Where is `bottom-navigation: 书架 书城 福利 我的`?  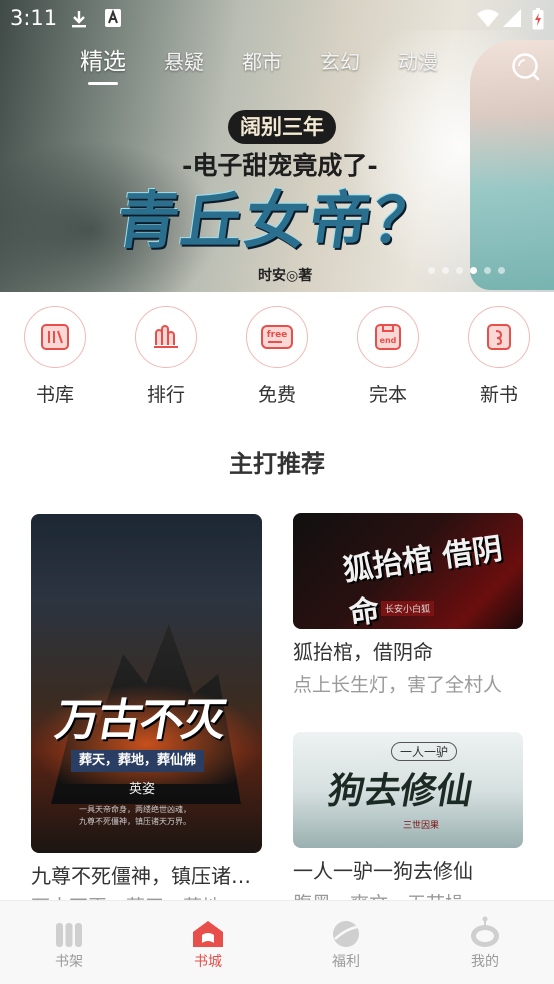 bottom-navigation: 书架 书城 福利 我的 is located at coordinates (277, 942).